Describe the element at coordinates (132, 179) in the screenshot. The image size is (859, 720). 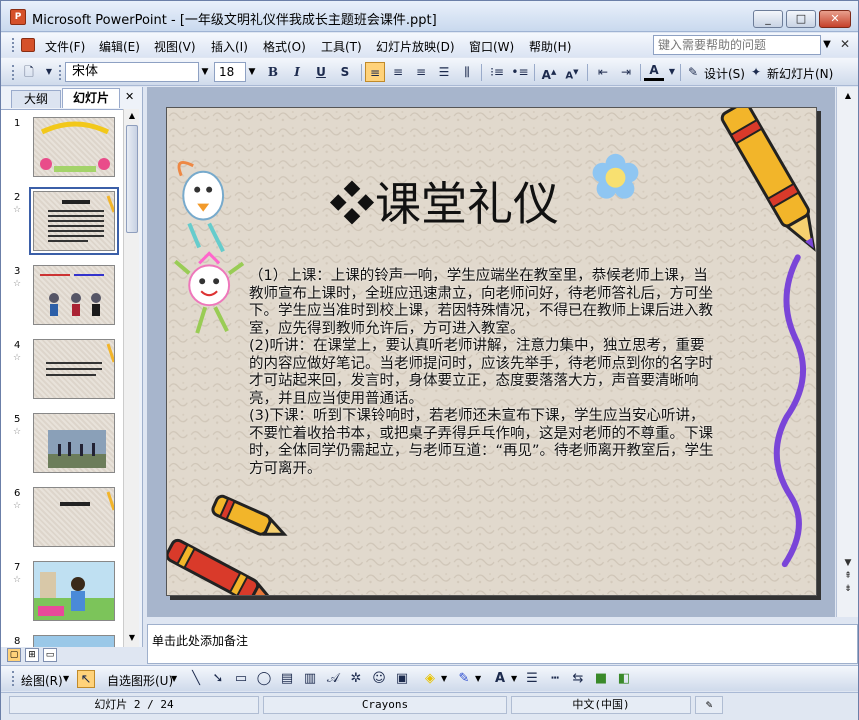
I see `scrollbar-thumb` at that location.